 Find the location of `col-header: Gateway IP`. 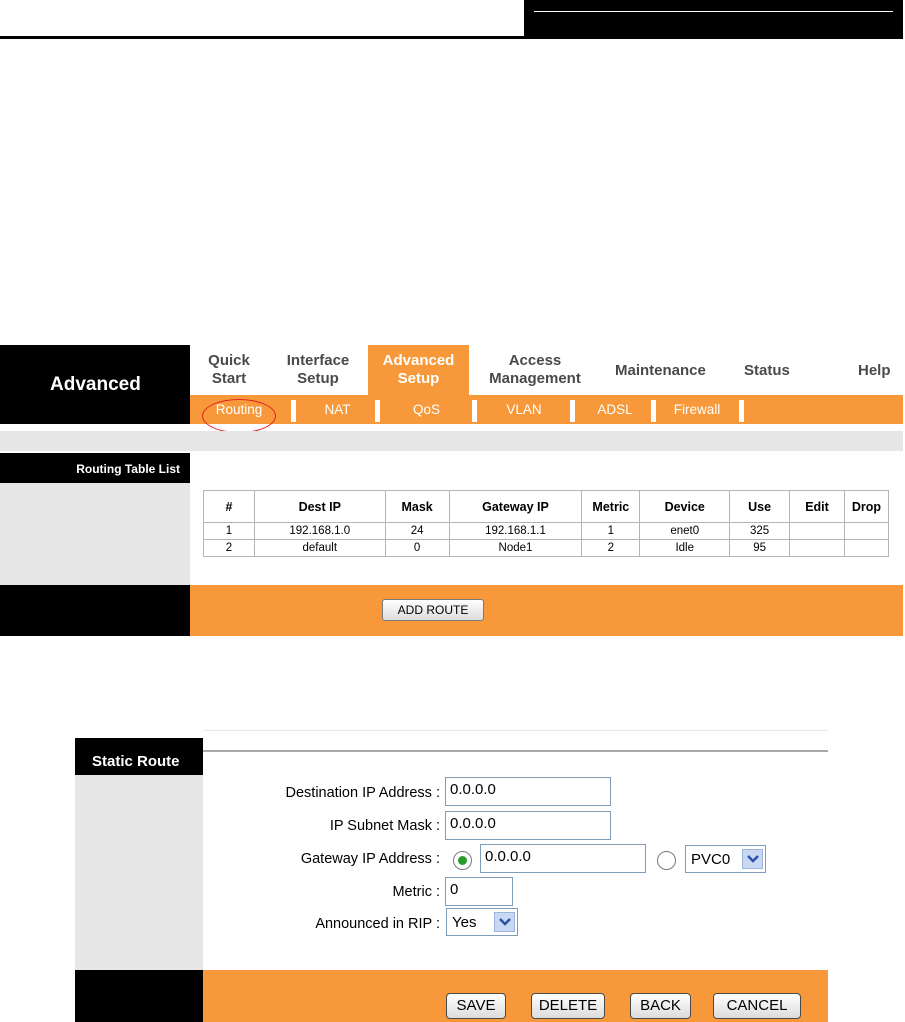

col-header: Gateway IP is located at coordinates (515, 506).